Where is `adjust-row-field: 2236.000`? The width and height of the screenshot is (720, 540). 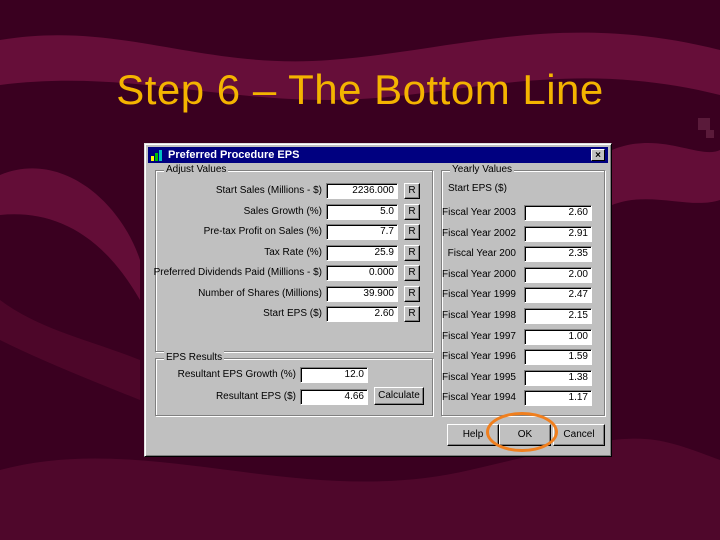
adjust-row-field: 2236.000 is located at coordinates (362, 191).